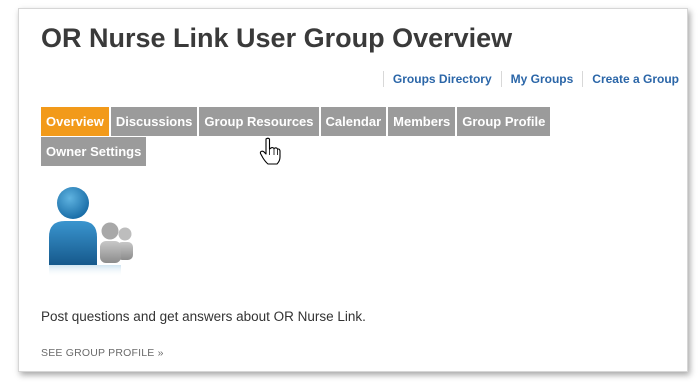 The width and height of the screenshot is (700, 382). Describe the element at coordinates (635, 79) in the screenshot. I see `create-group-link: Create a Group` at that location.